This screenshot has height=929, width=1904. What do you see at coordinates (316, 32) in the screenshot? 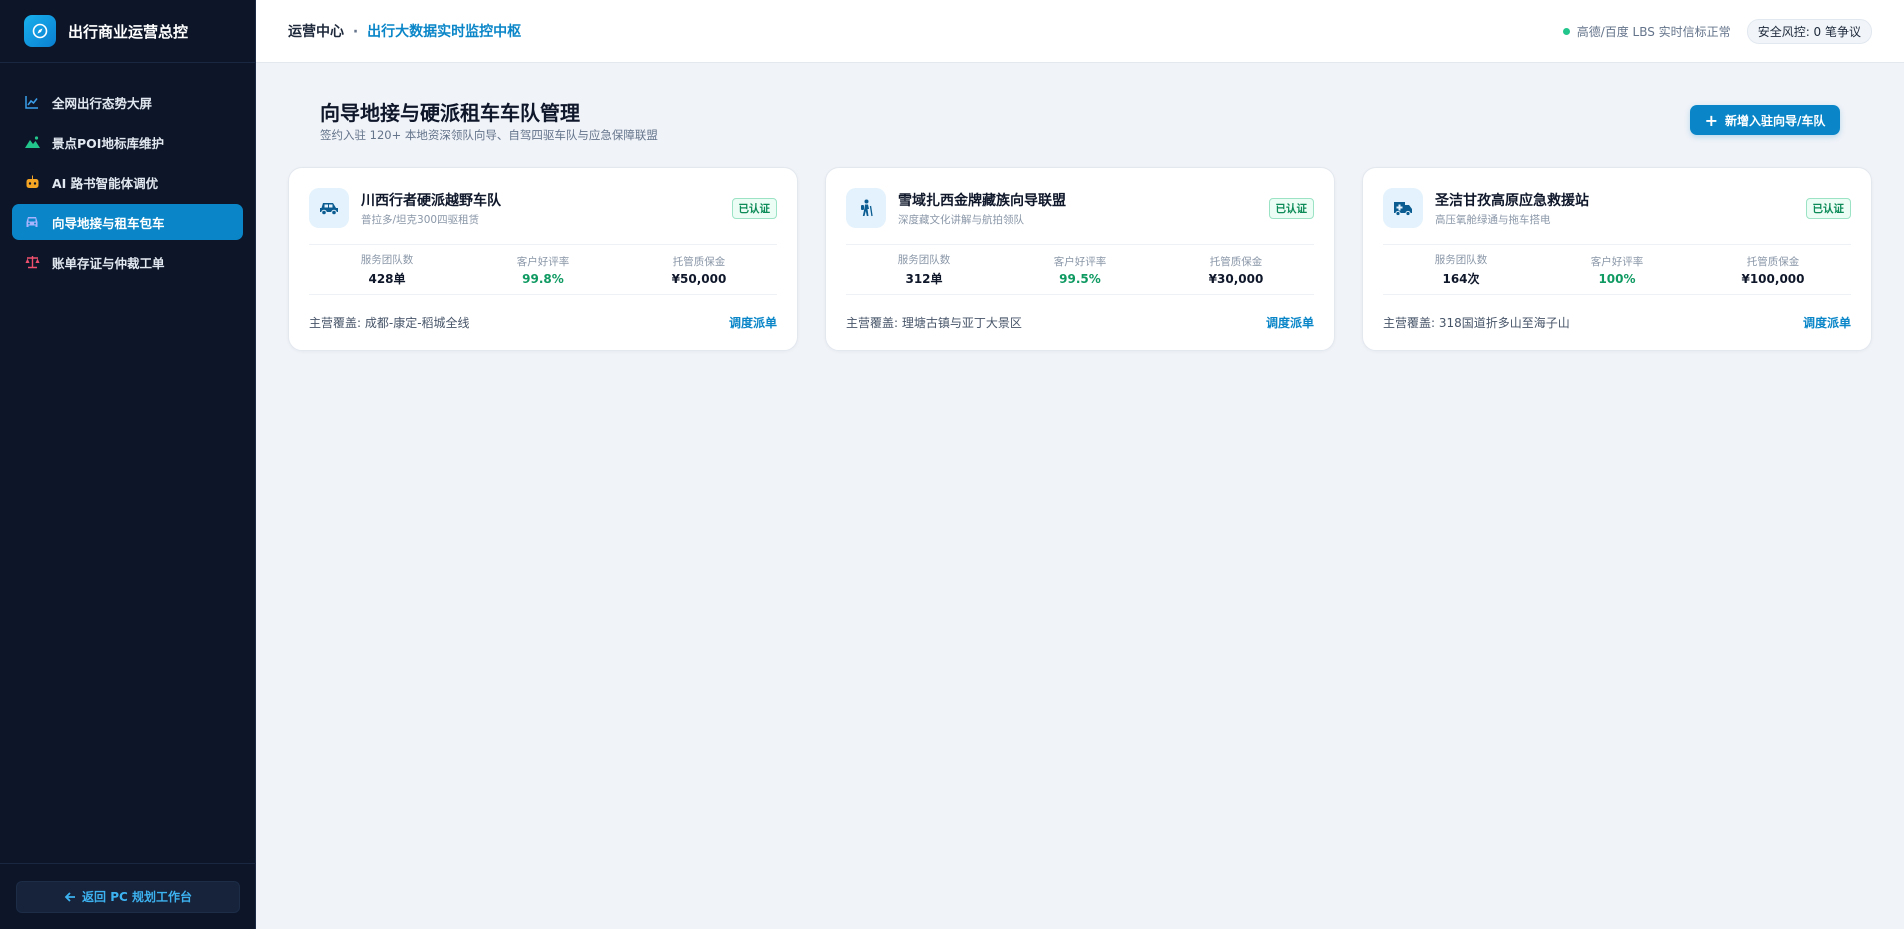
I see `breadcrumb-root: 运营中心` at bounding box center [316, 32].